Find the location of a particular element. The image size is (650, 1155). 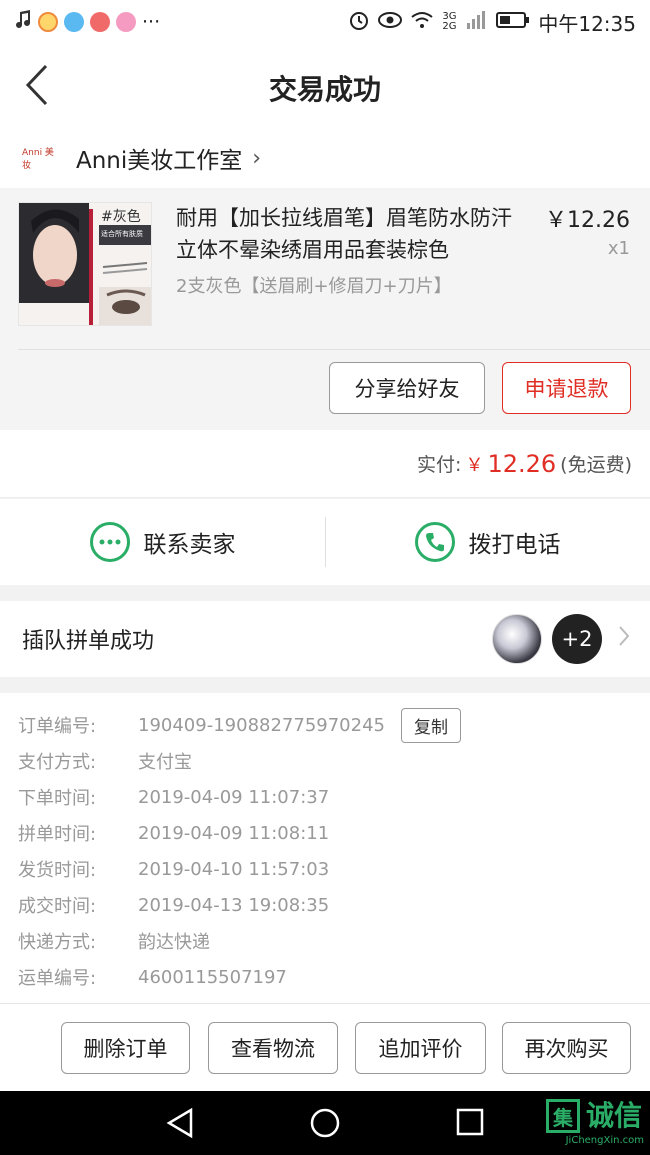

triangle-back-icon is located at coordinates (179, 1123).